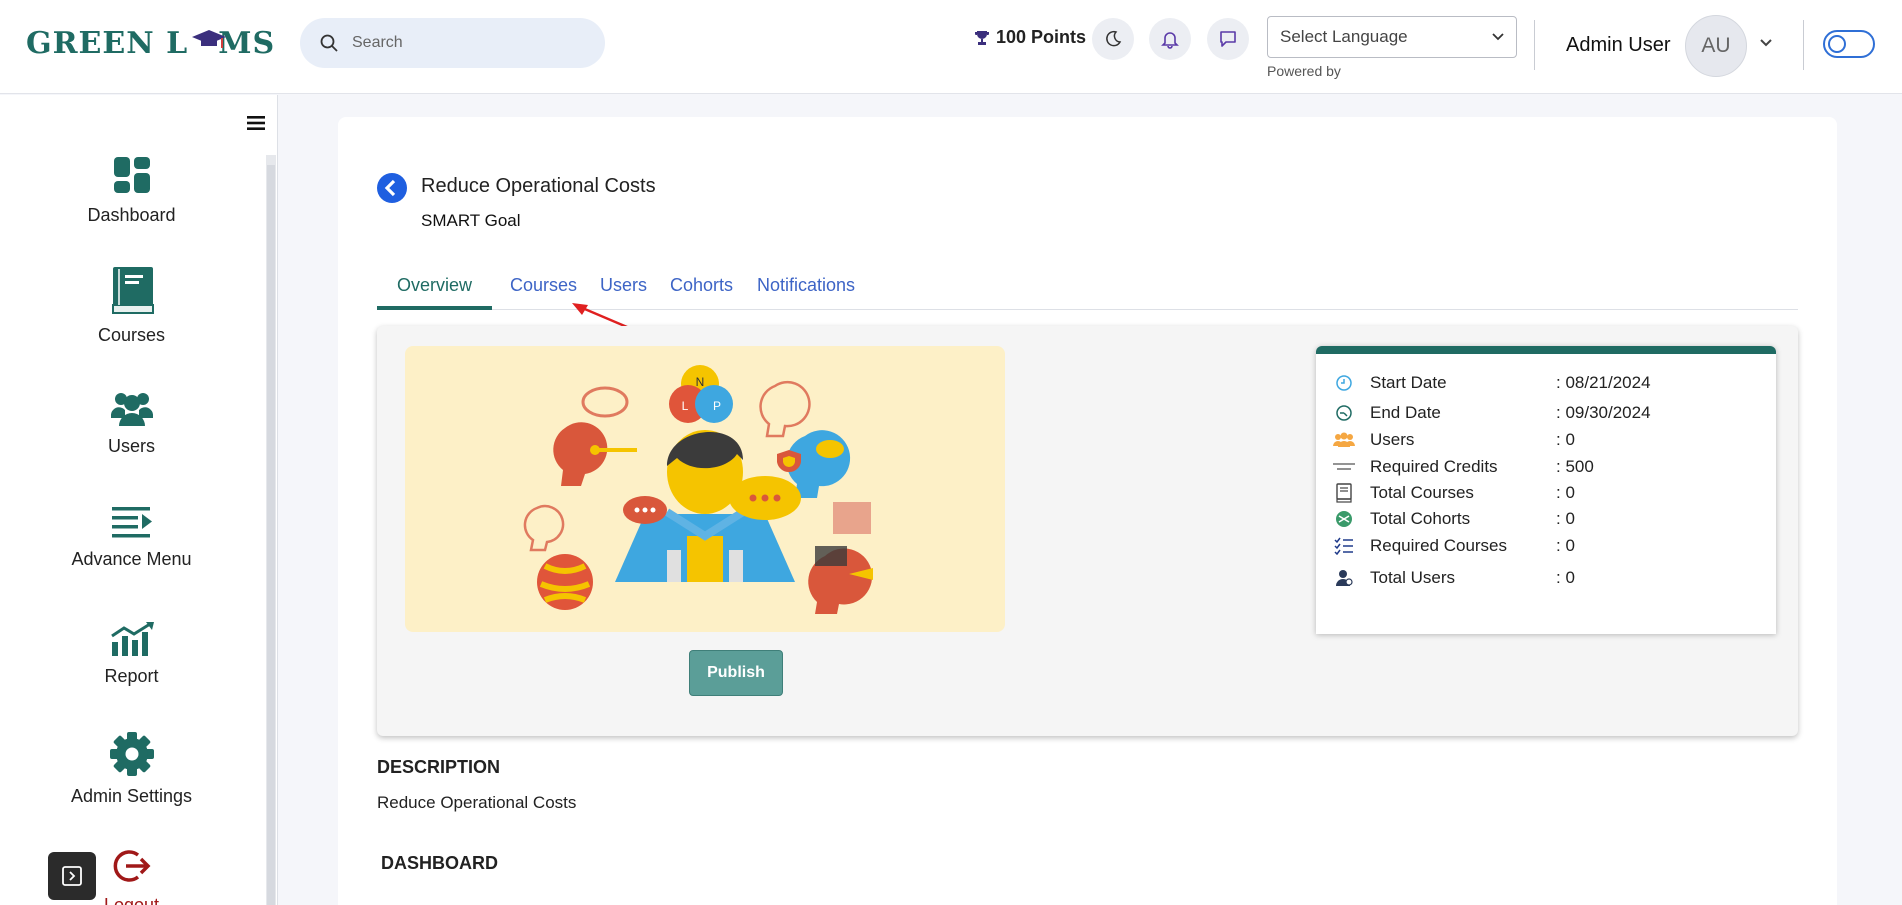 This screenshot has height=905, width=1902. What do you see at coordinates (1849, 44) in the screenshot?
I see `theme-toggle` at bounding box center [1849, 44].